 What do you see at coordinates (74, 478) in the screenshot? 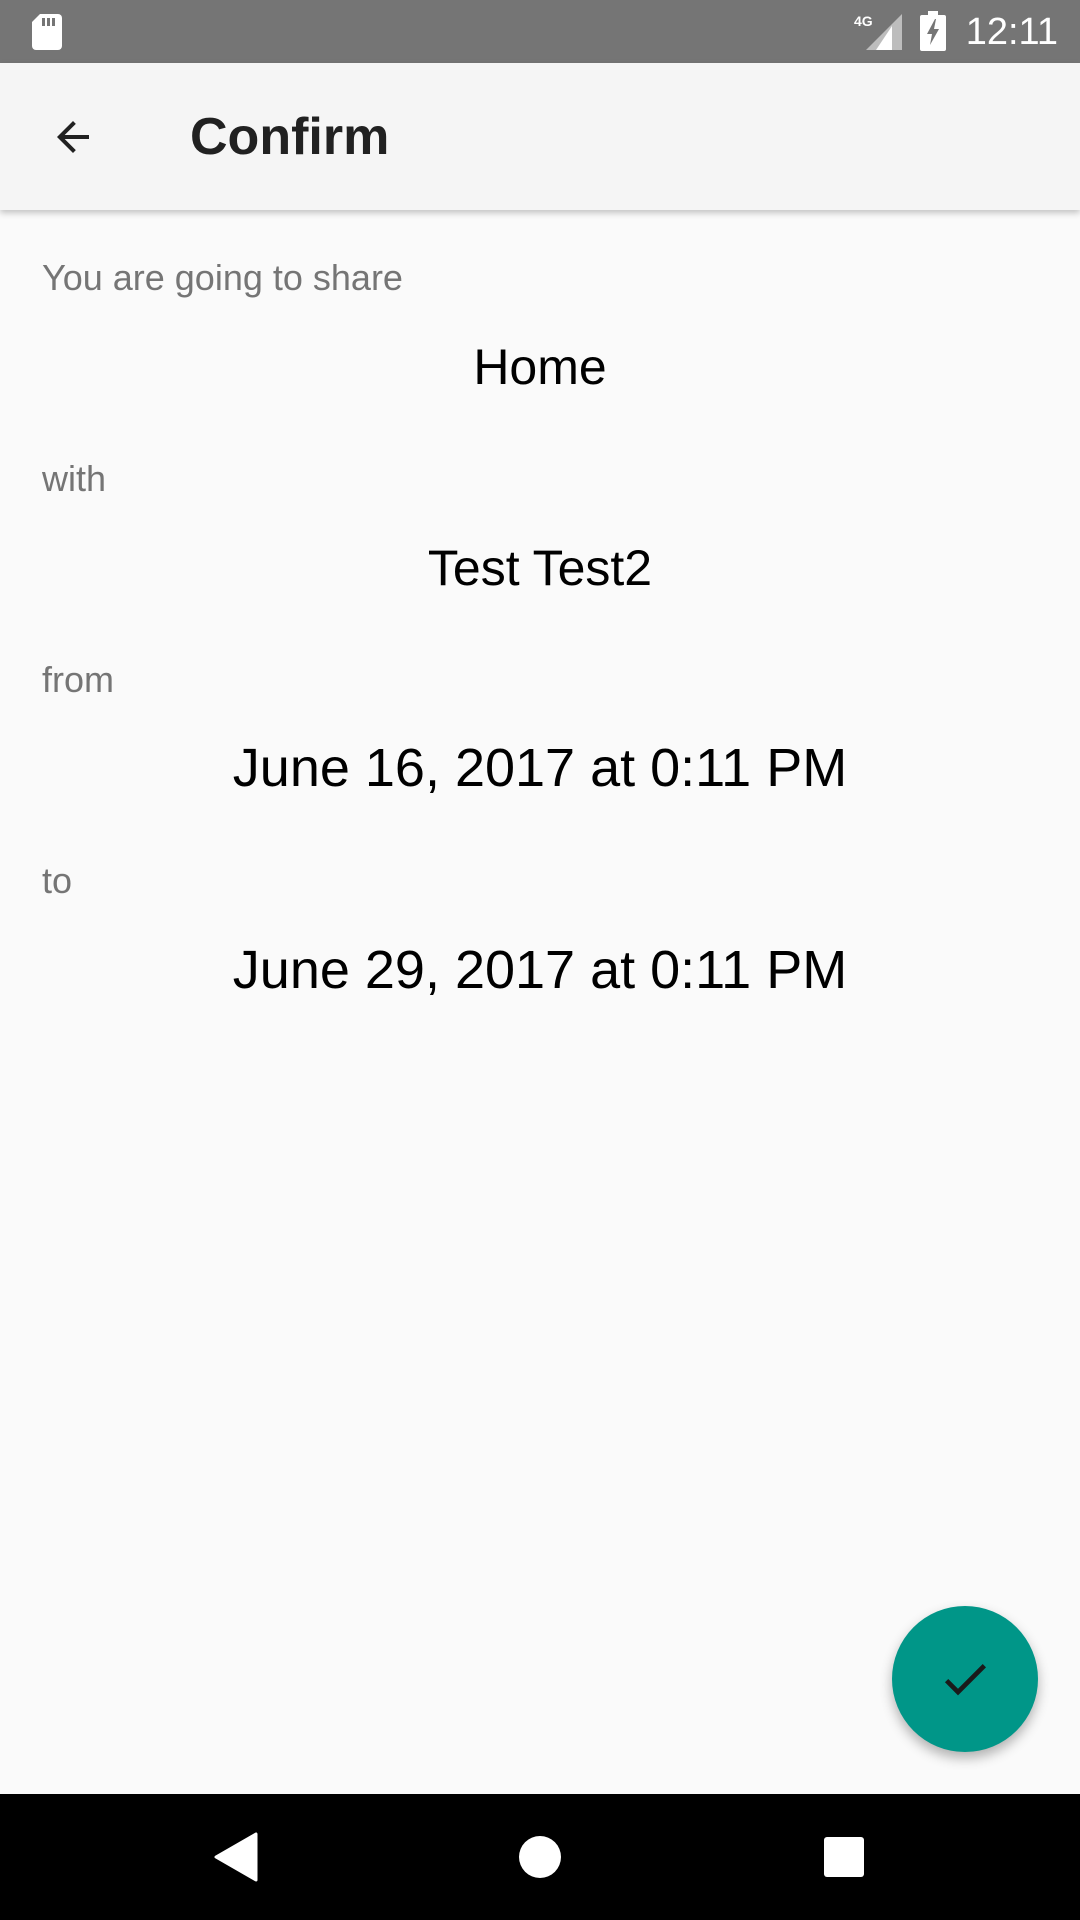
I see `with-label: with` at bounding box center [74, 478].